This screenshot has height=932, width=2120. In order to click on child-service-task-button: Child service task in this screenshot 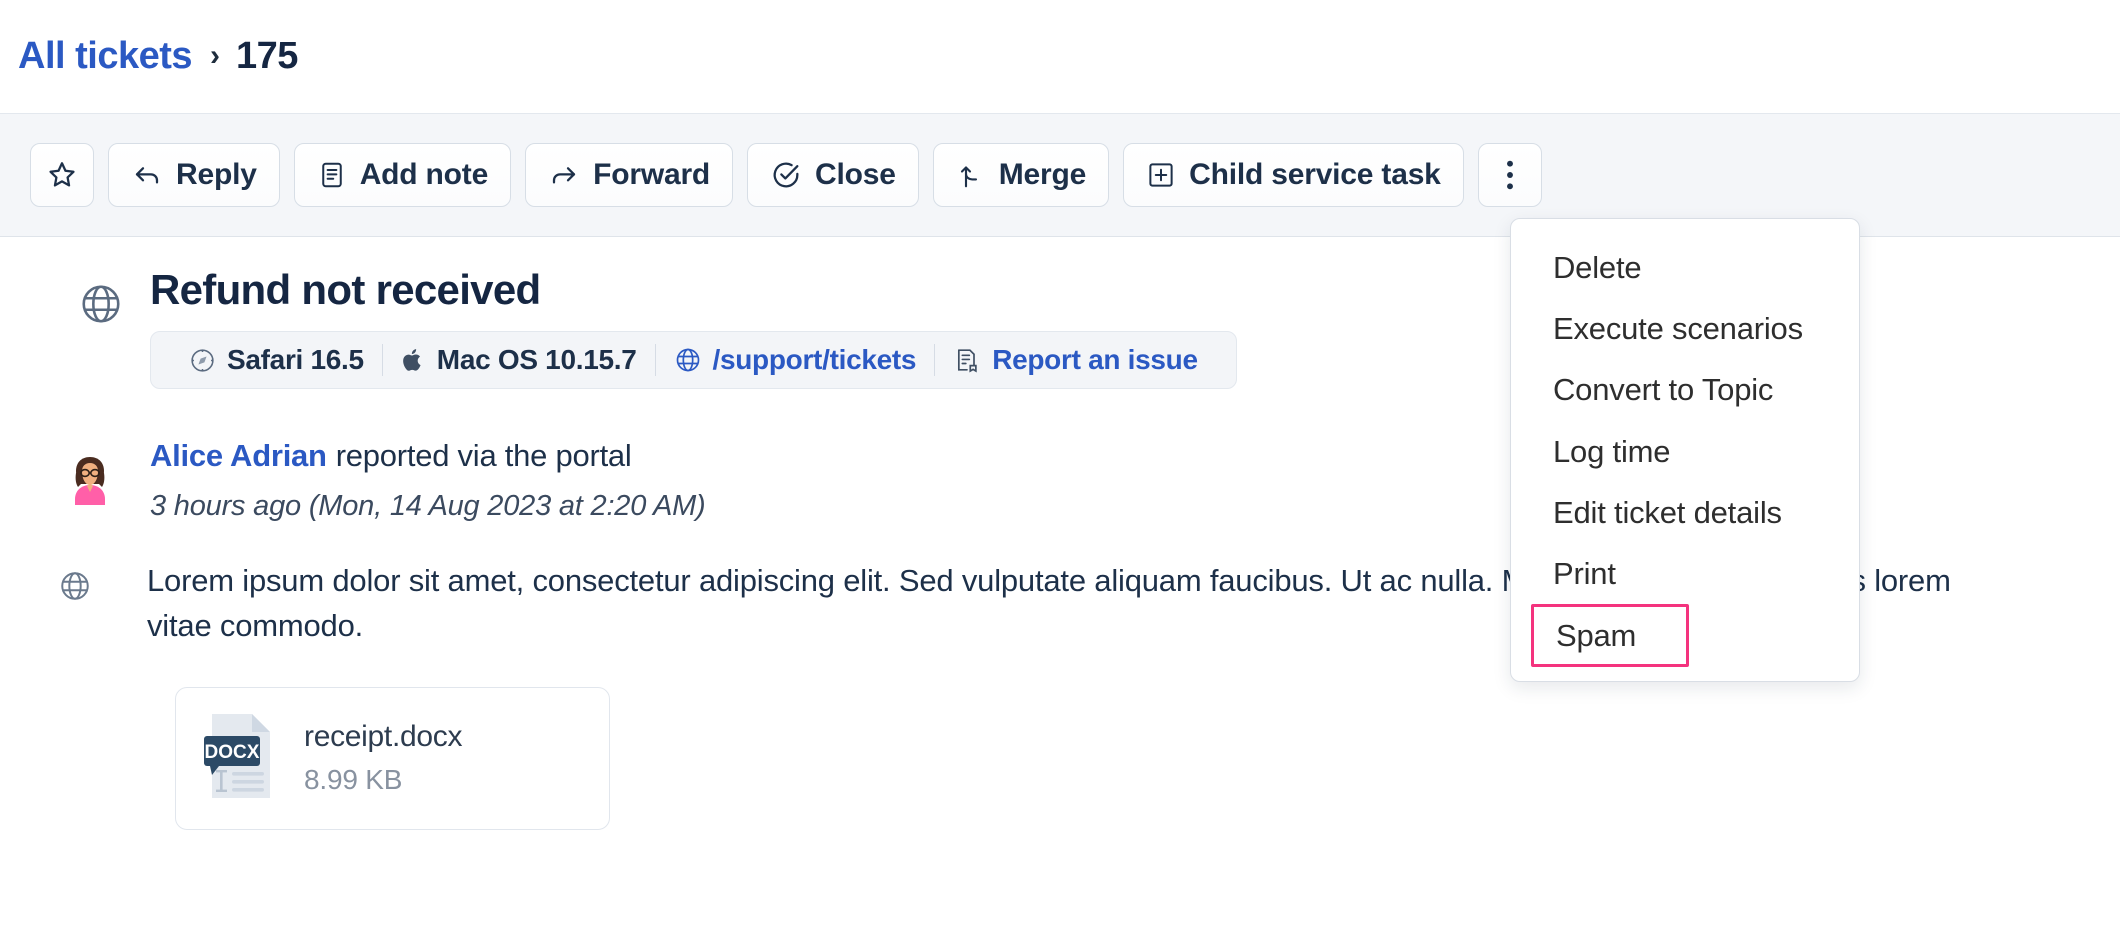, I will do `click(1293, 175)`.